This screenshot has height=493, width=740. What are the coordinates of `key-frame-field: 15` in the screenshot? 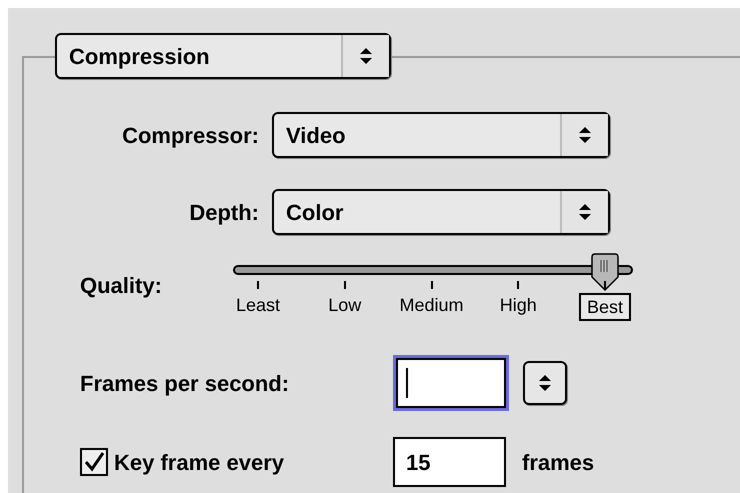 It's located at (449, 462).